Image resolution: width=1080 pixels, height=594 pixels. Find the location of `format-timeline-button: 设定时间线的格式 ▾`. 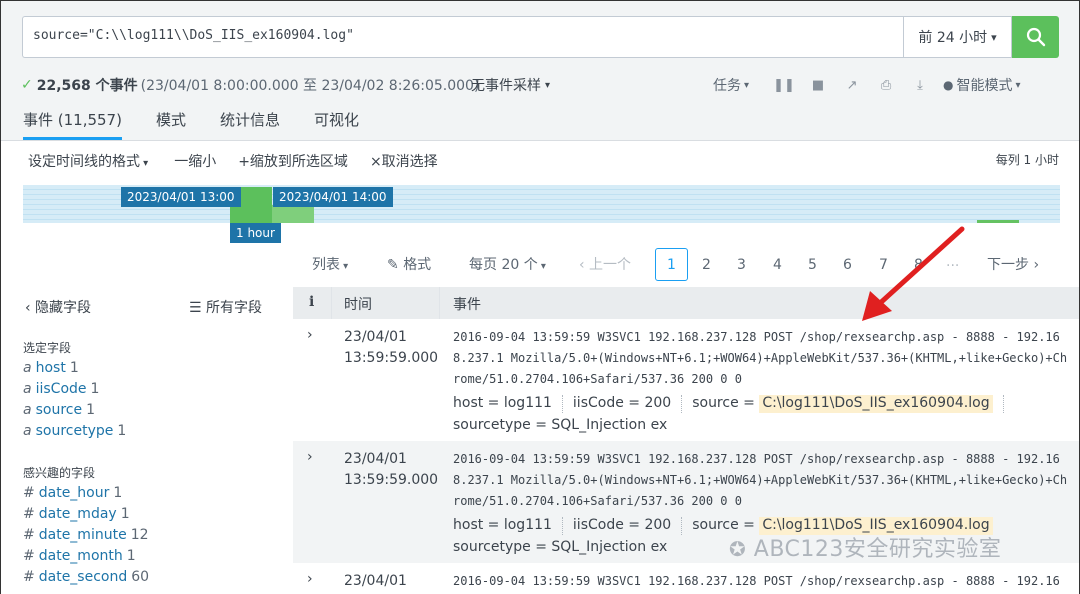

format-timeline-button: 设定时间线的格式 ▾ is located at coordinates (88, 161).